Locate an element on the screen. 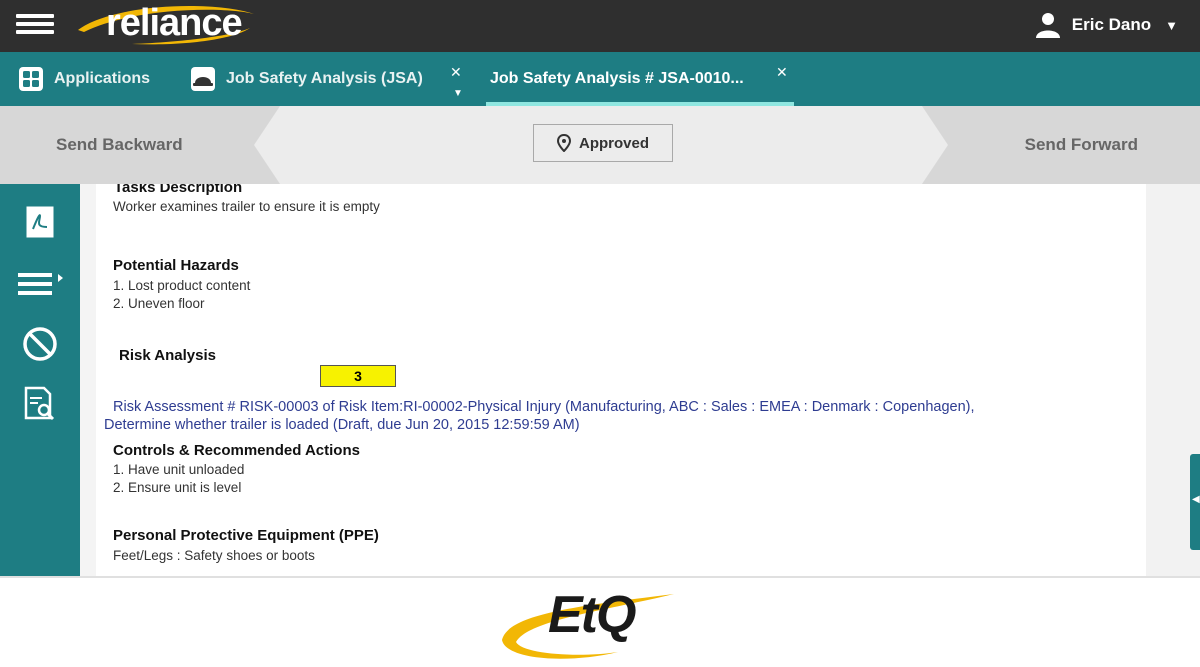 This screenshot has height=667, width=1200. tab-jsa-close-icon: ✕ is located at coordinates (456, 72).